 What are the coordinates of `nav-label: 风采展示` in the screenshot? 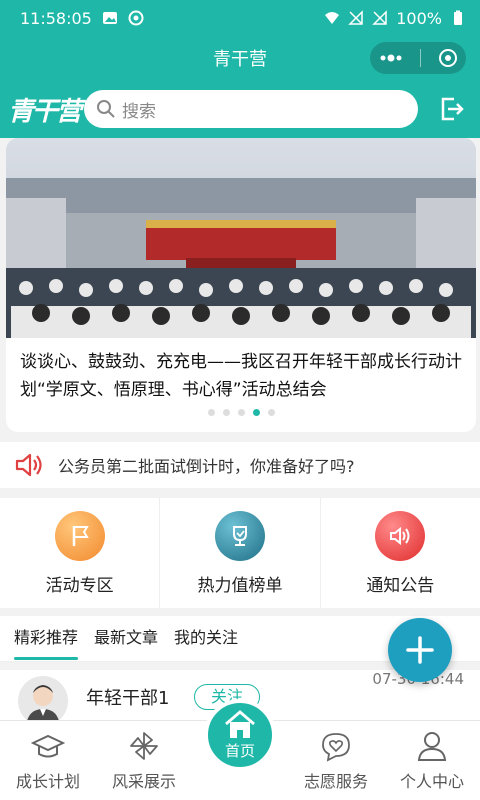 It's located at (143, 781).